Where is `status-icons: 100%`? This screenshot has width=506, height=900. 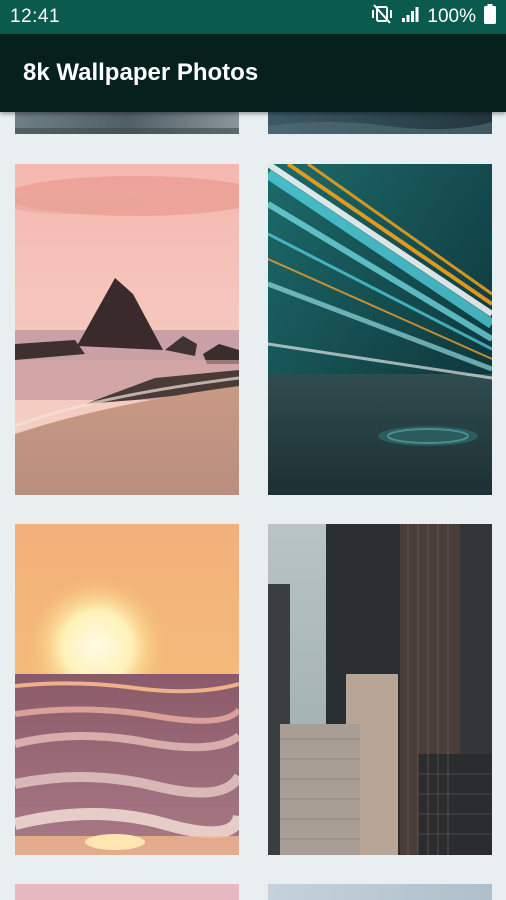
status-icons: 100% is located at coordinates (433, 17).